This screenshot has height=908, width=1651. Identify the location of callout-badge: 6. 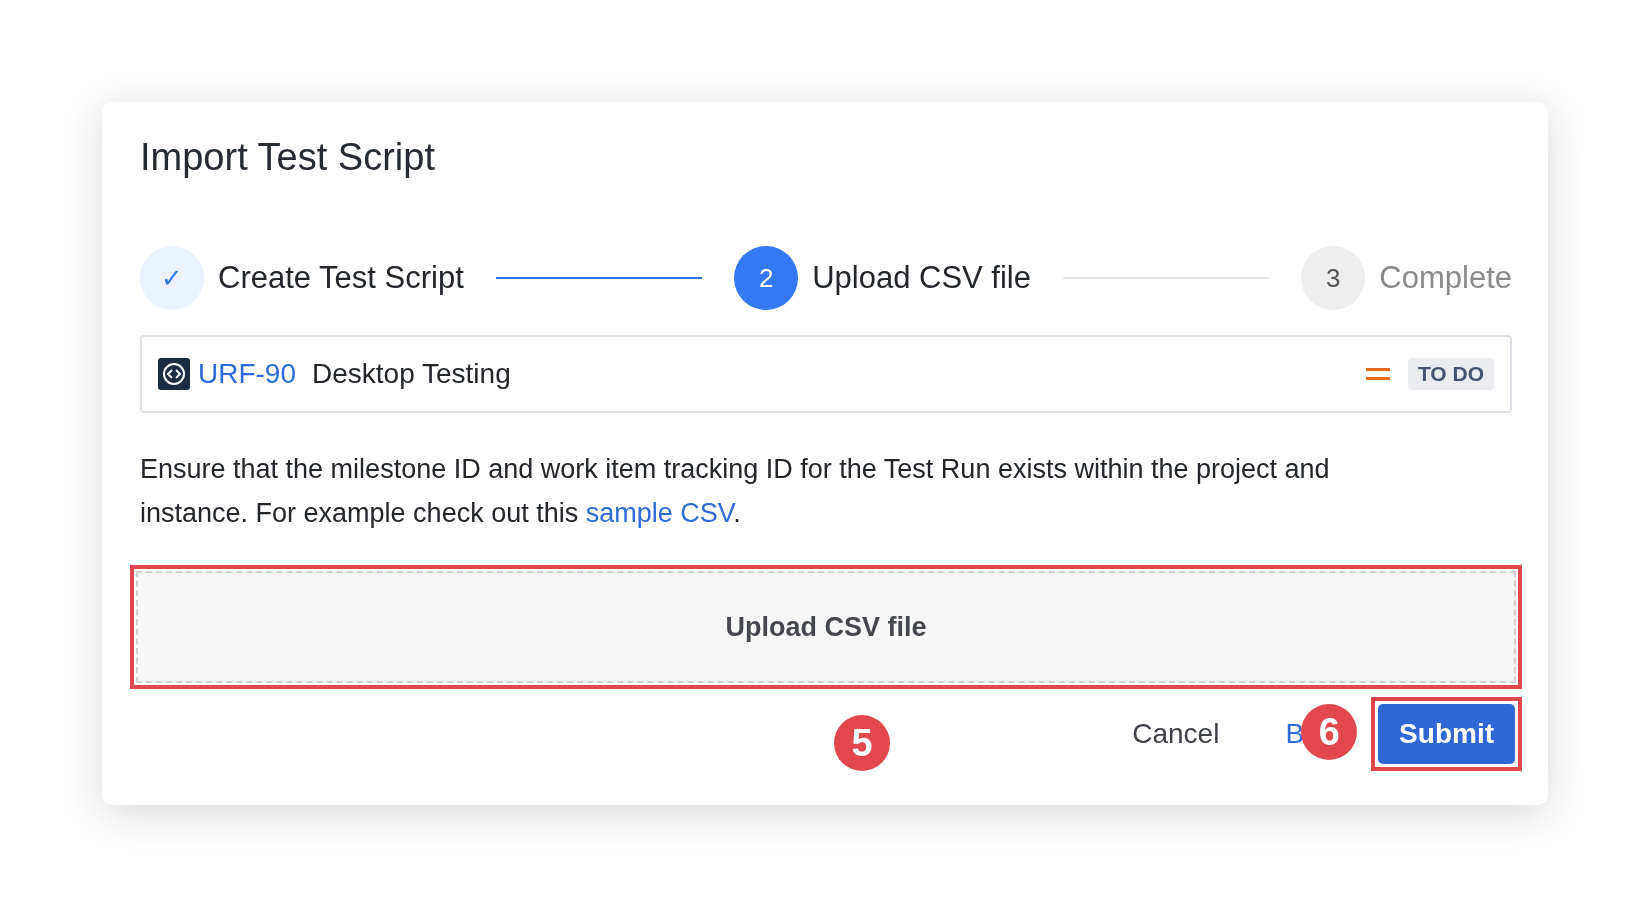
(1329, 732).